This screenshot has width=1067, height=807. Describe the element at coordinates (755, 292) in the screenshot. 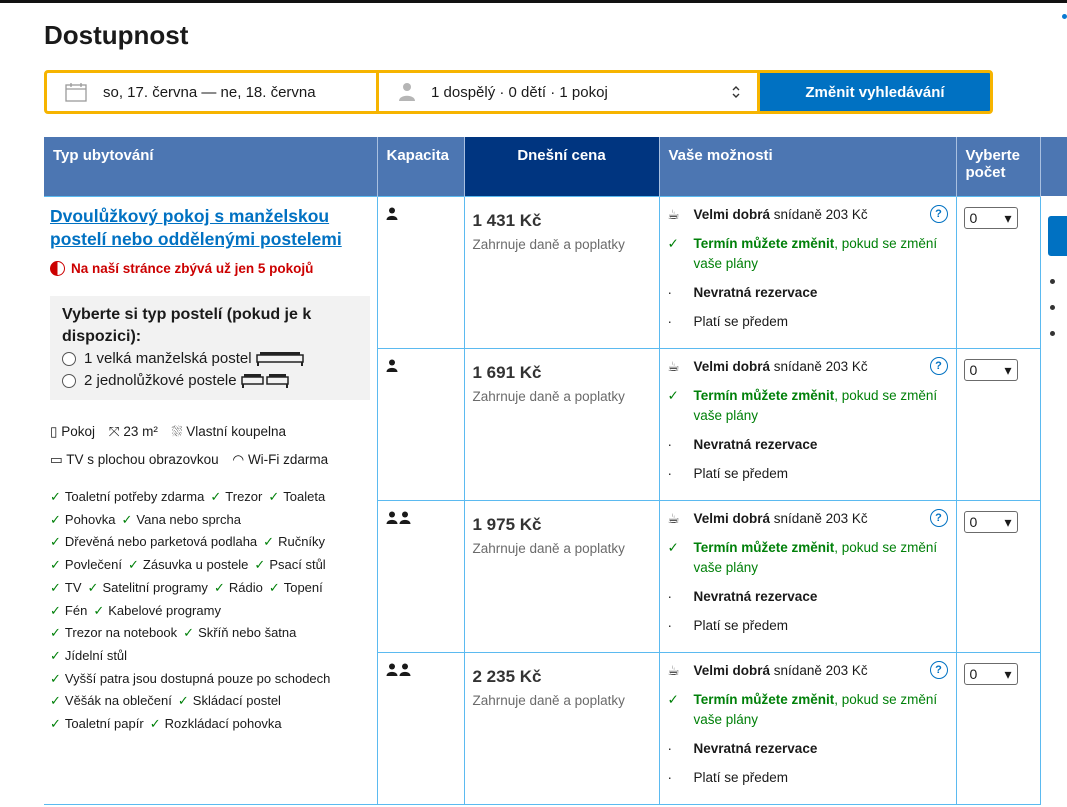

I see `nonrefundable-text: Nevratná rezervace` at that location.